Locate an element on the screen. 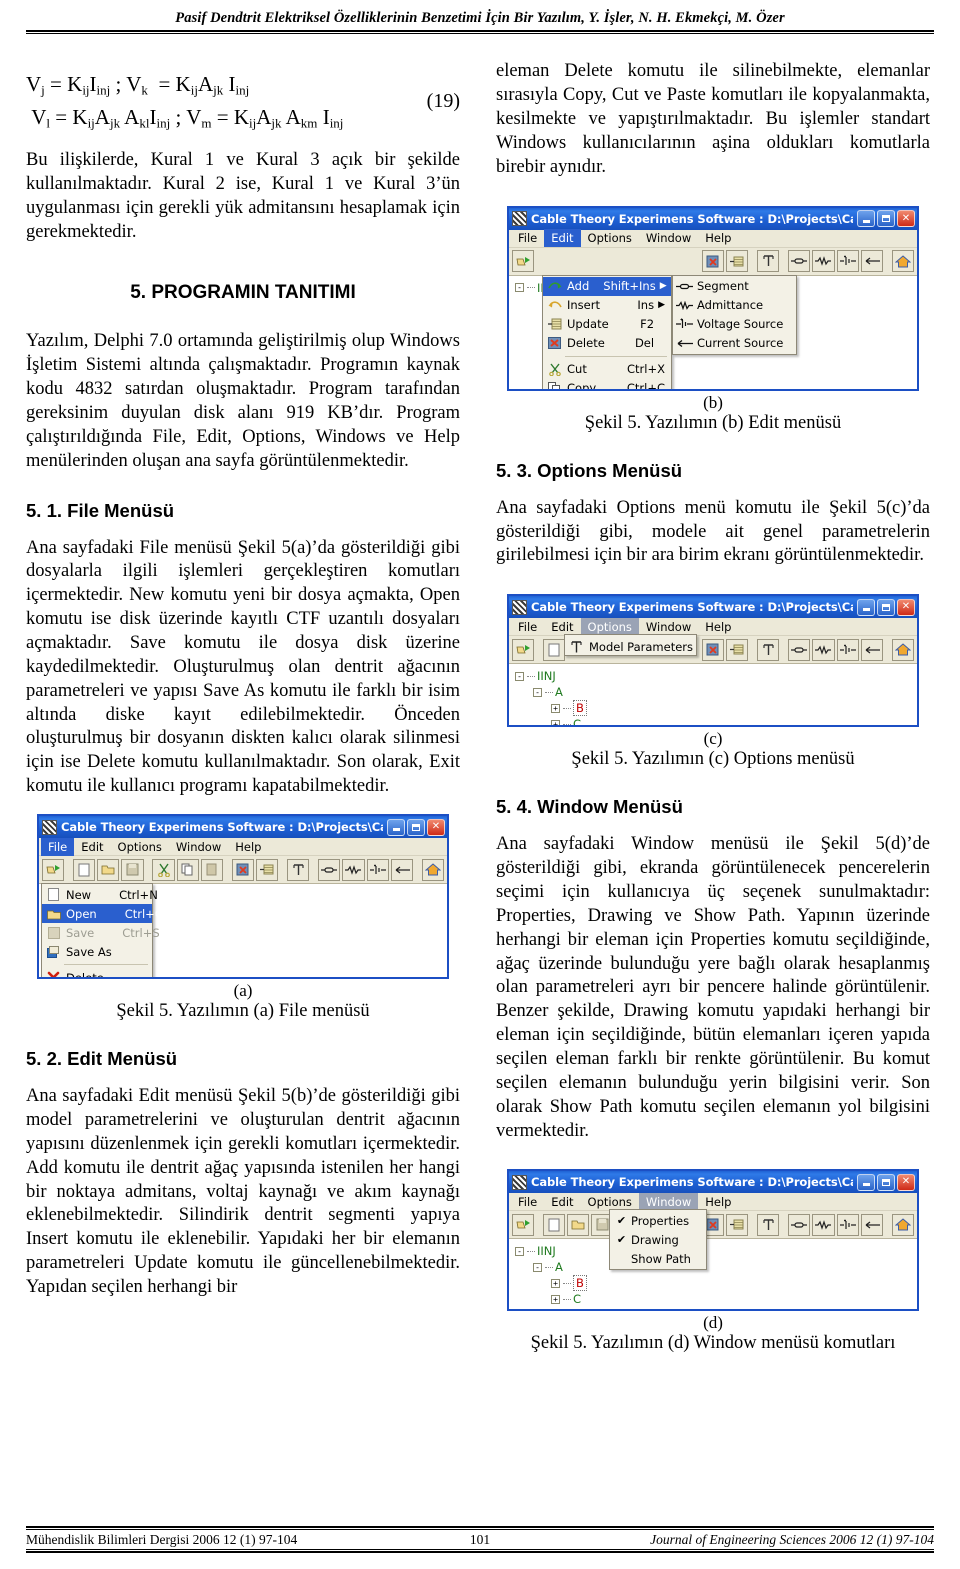 This screenshot has height=1569, width=960. menu-item-delete: Delete Del ▶ is located at coordinates (607, 343).